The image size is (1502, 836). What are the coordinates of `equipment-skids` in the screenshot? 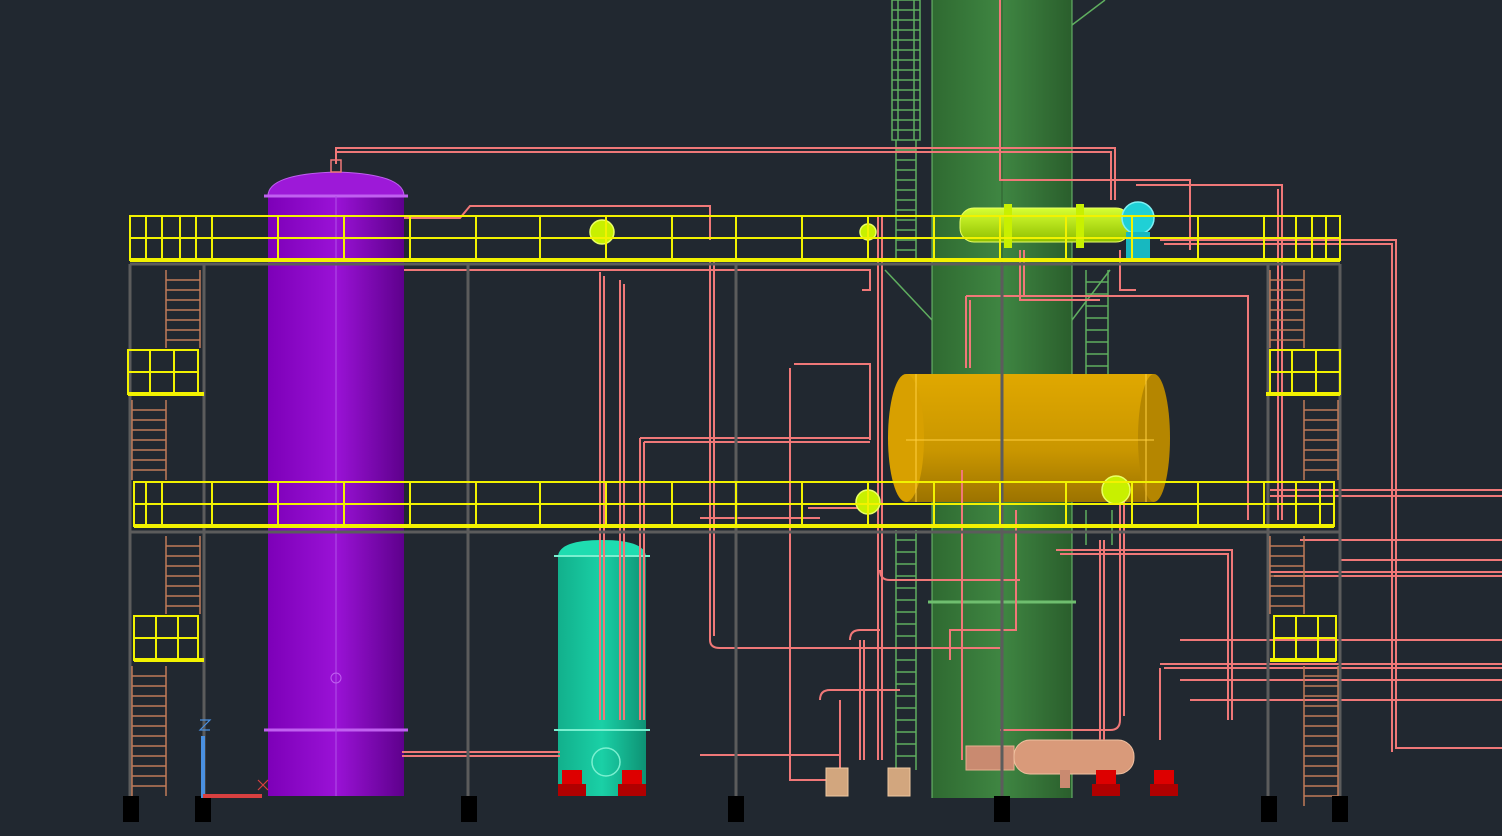 It's located at (868, 782).